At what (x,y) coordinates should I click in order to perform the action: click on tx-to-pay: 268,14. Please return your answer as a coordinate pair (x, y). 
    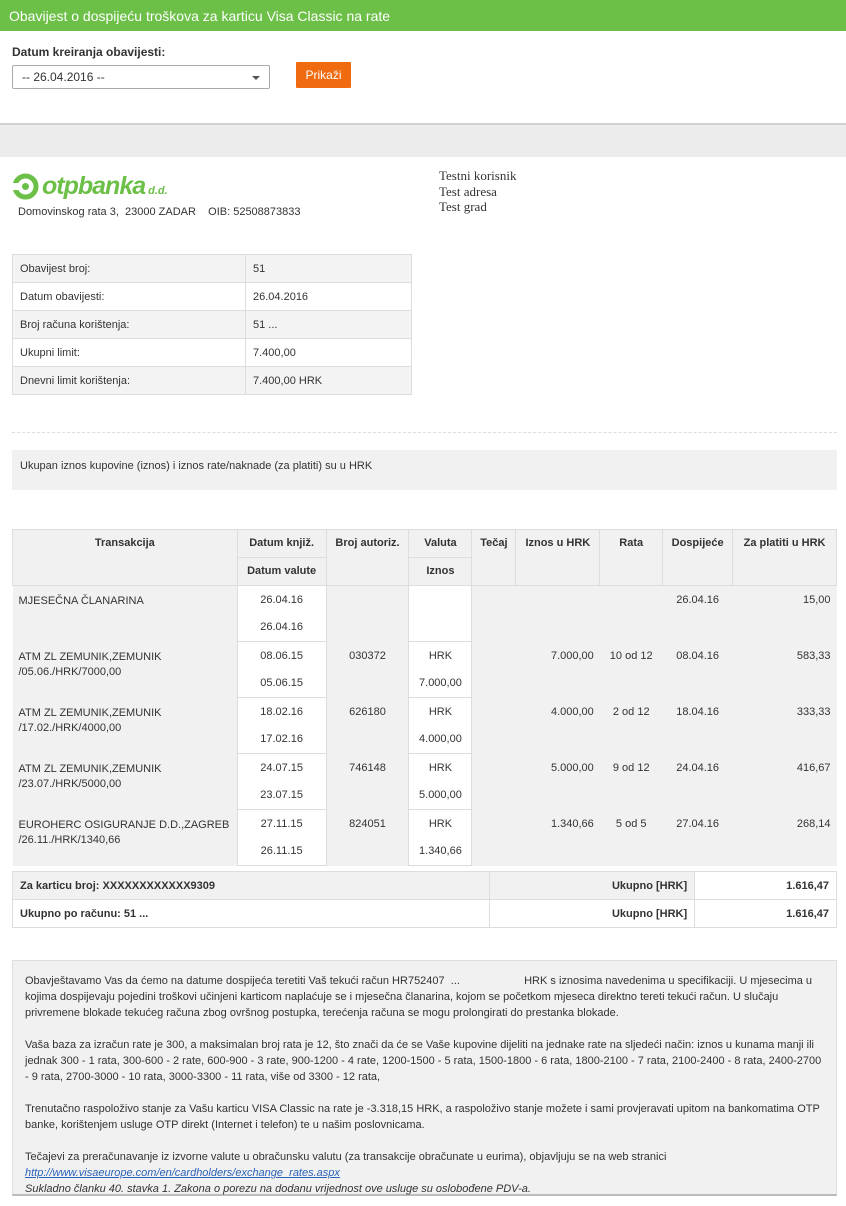
    Looking at the image, I should click on (784, 837).